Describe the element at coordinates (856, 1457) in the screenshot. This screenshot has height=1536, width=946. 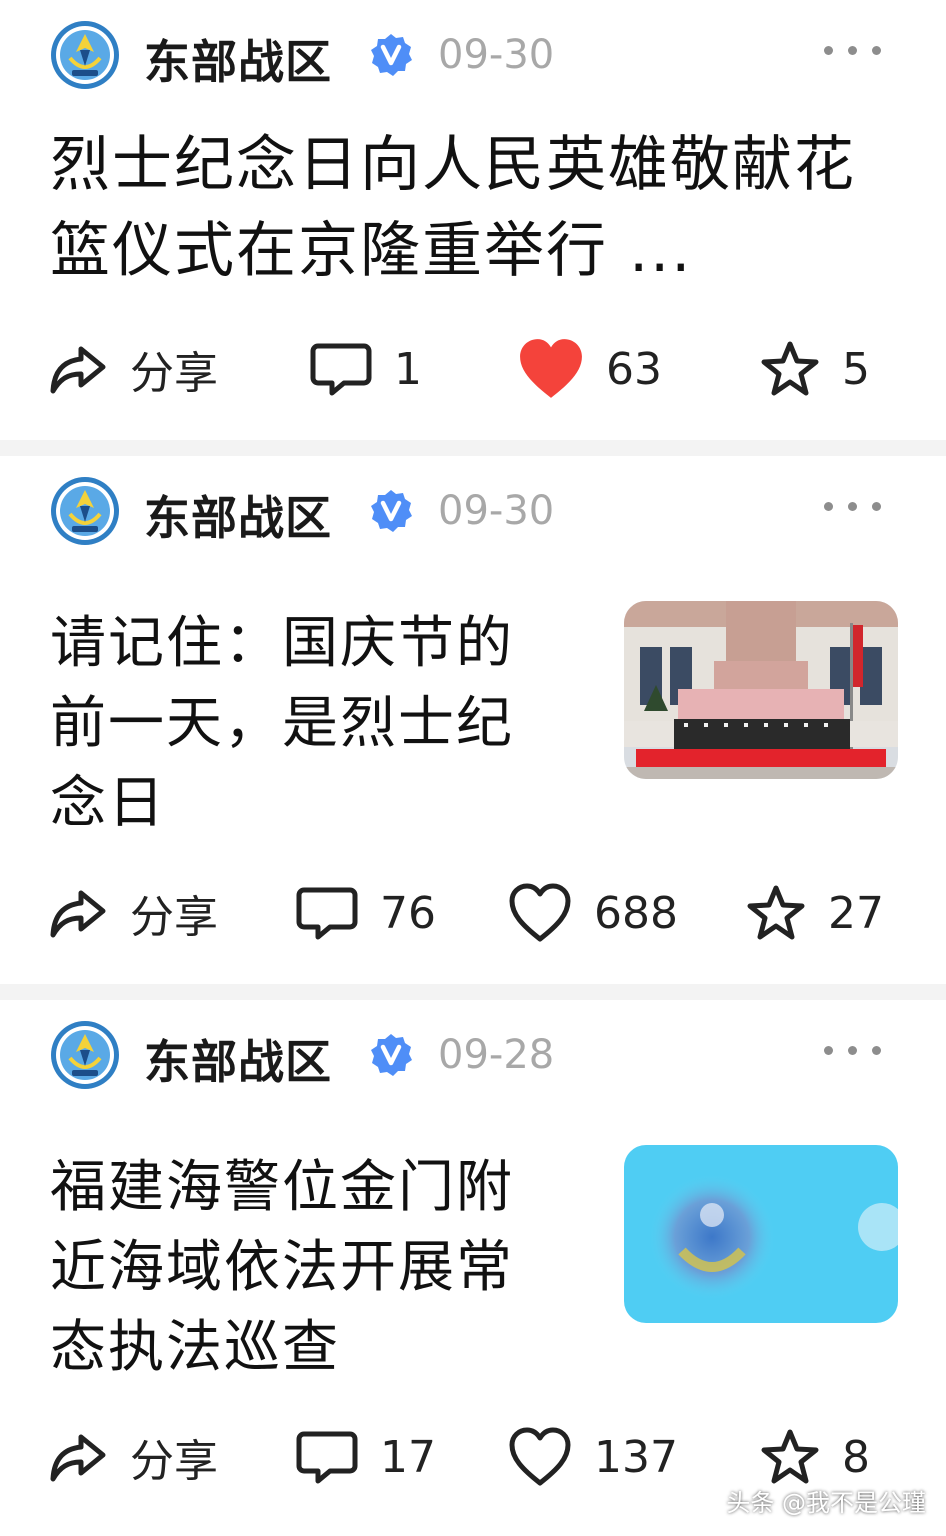
I see `favorite-count: 8` at that location.